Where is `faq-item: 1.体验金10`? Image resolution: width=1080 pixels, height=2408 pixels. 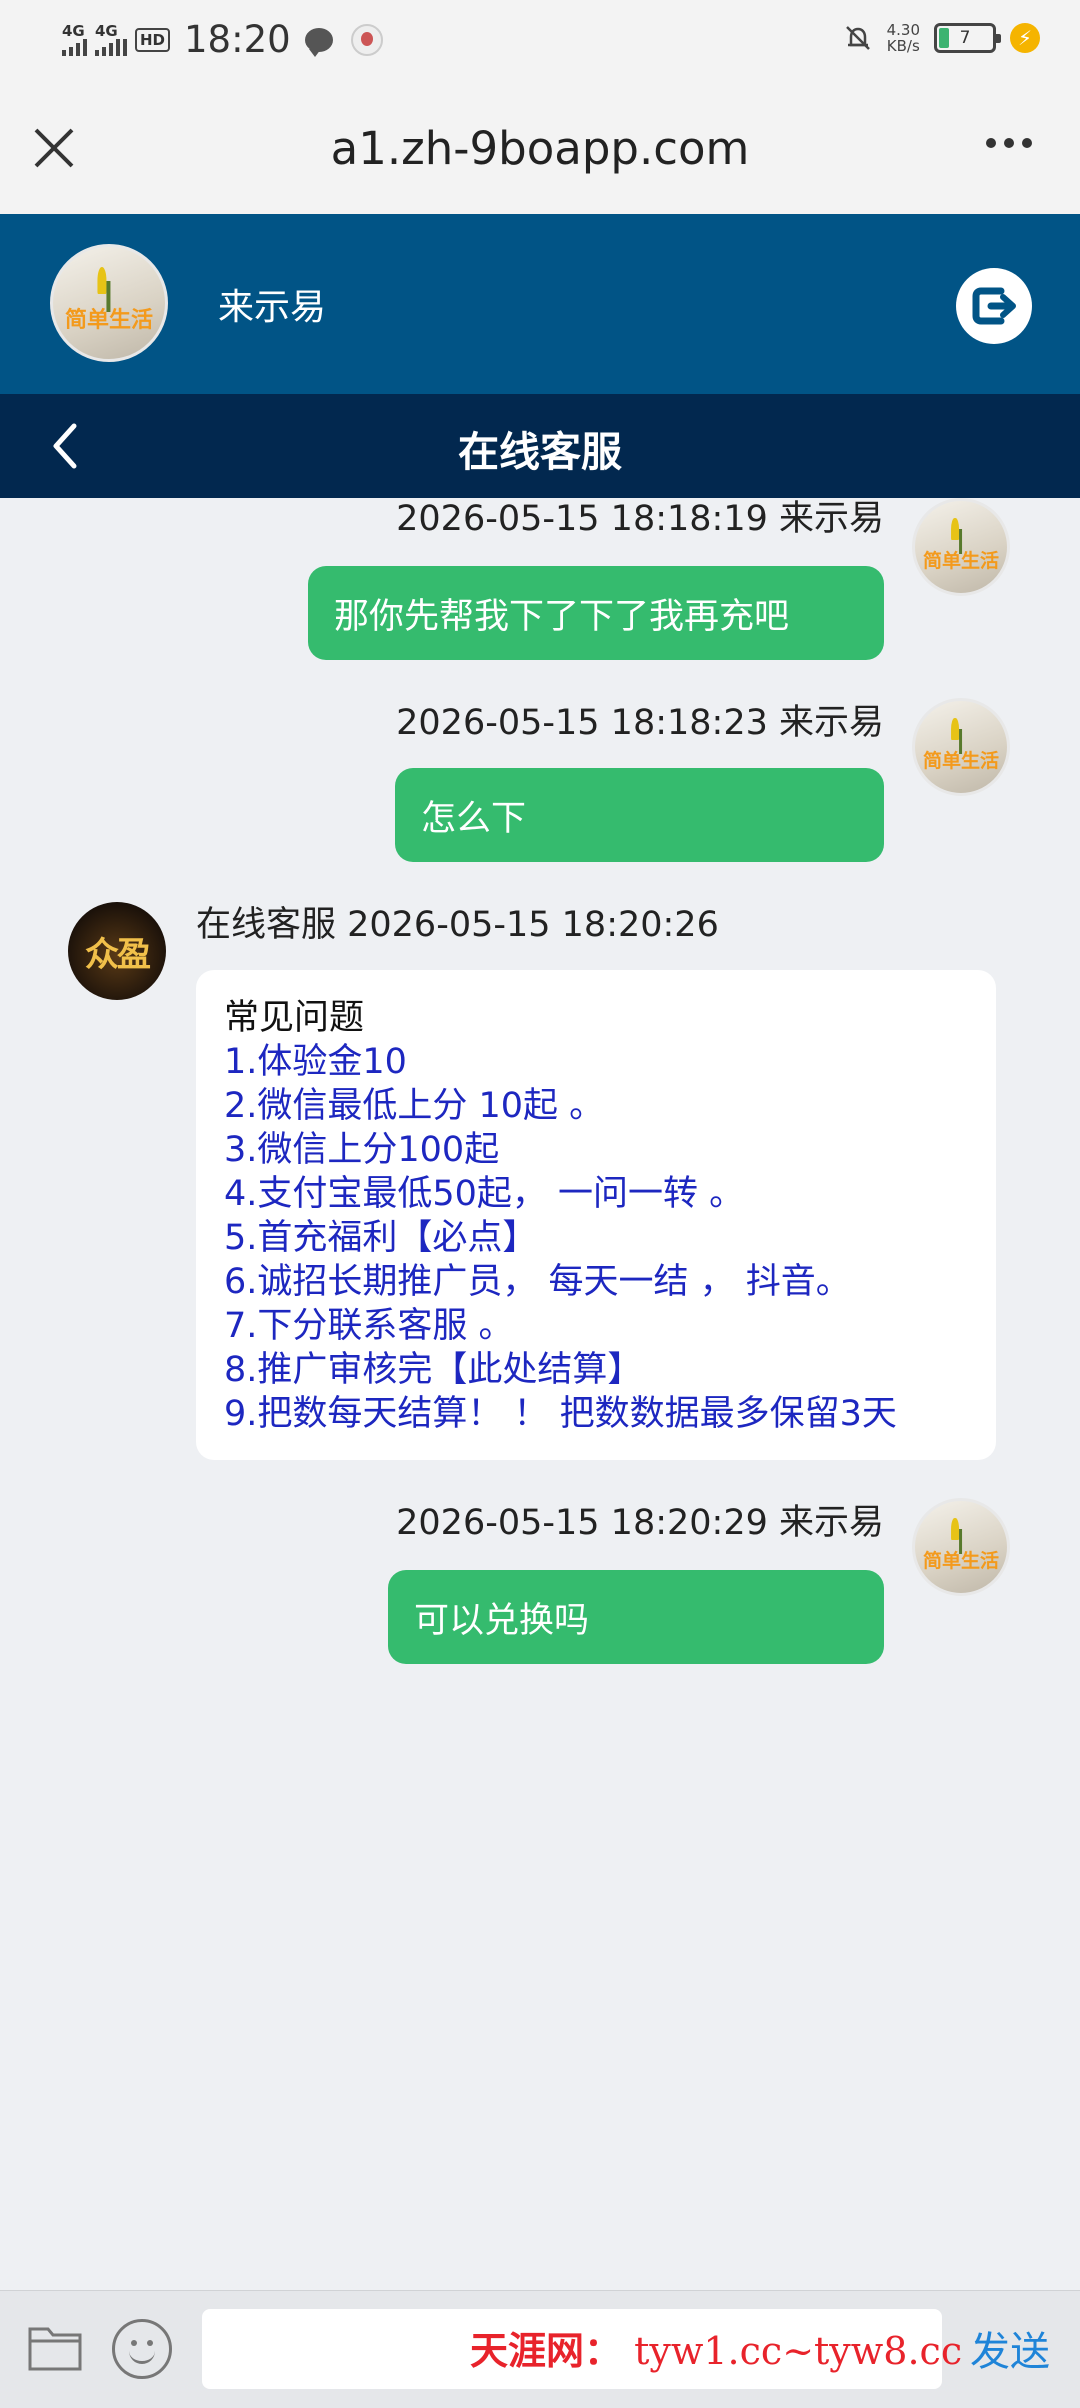 faq-item: 1.体验金10 is located at coordinates (596, 1062).